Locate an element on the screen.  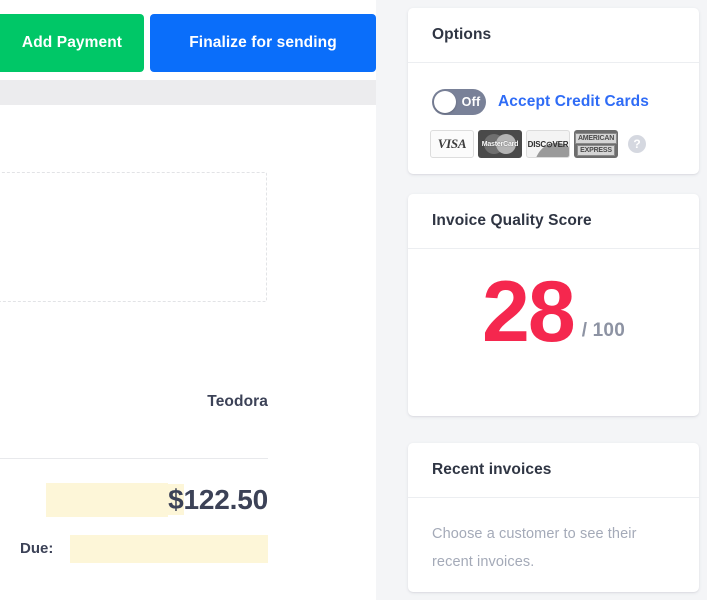
invoice-total-row: $122.50 is located at coordinates (134, 500).